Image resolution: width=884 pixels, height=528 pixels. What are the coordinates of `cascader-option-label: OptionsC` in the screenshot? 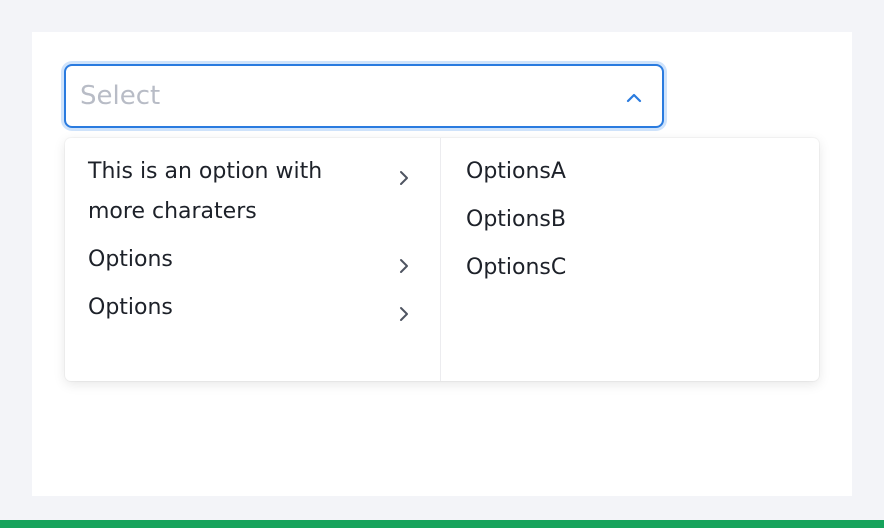 It's located at (516, 267).